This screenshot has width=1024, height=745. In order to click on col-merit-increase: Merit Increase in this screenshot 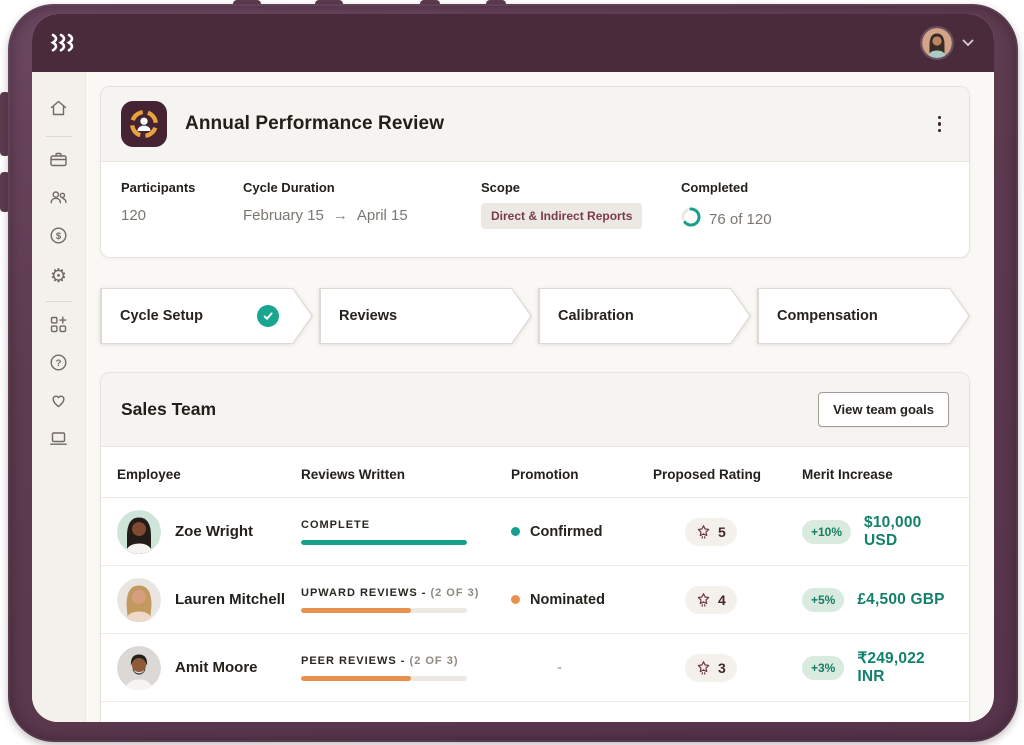, I will do `click(847, 474)`.